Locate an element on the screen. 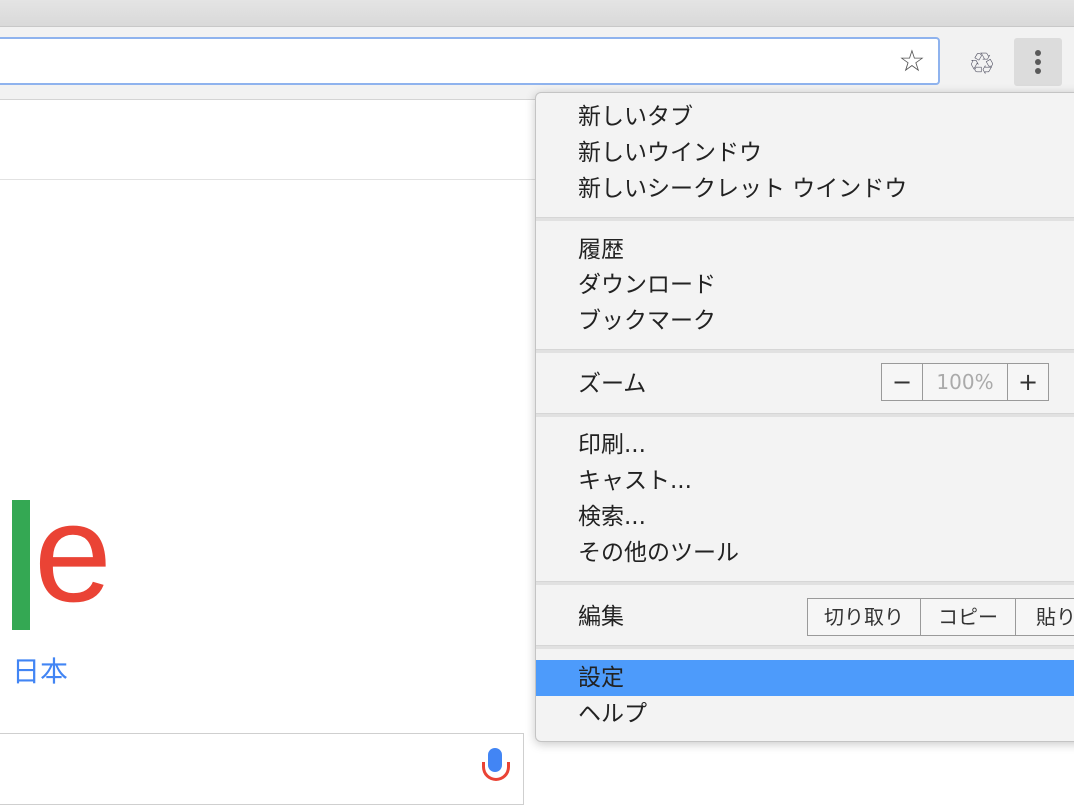 This screenshot has width=1074, height=805. logo-letter-e: e is located at coordinates (73, 552).